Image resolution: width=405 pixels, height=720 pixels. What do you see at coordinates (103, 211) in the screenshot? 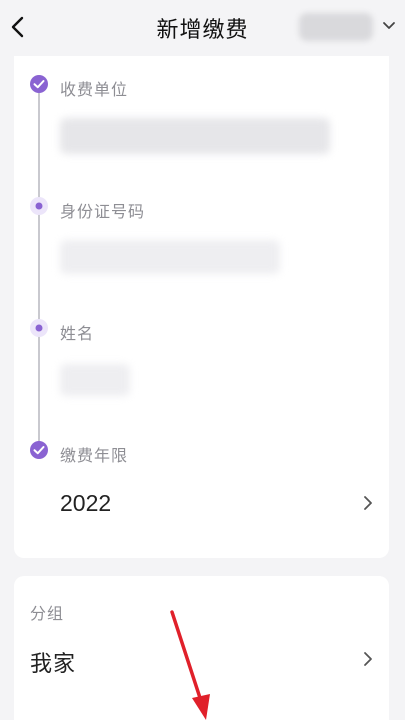
I see `step-label: 身份证号码` at bounding box center [103, 211].